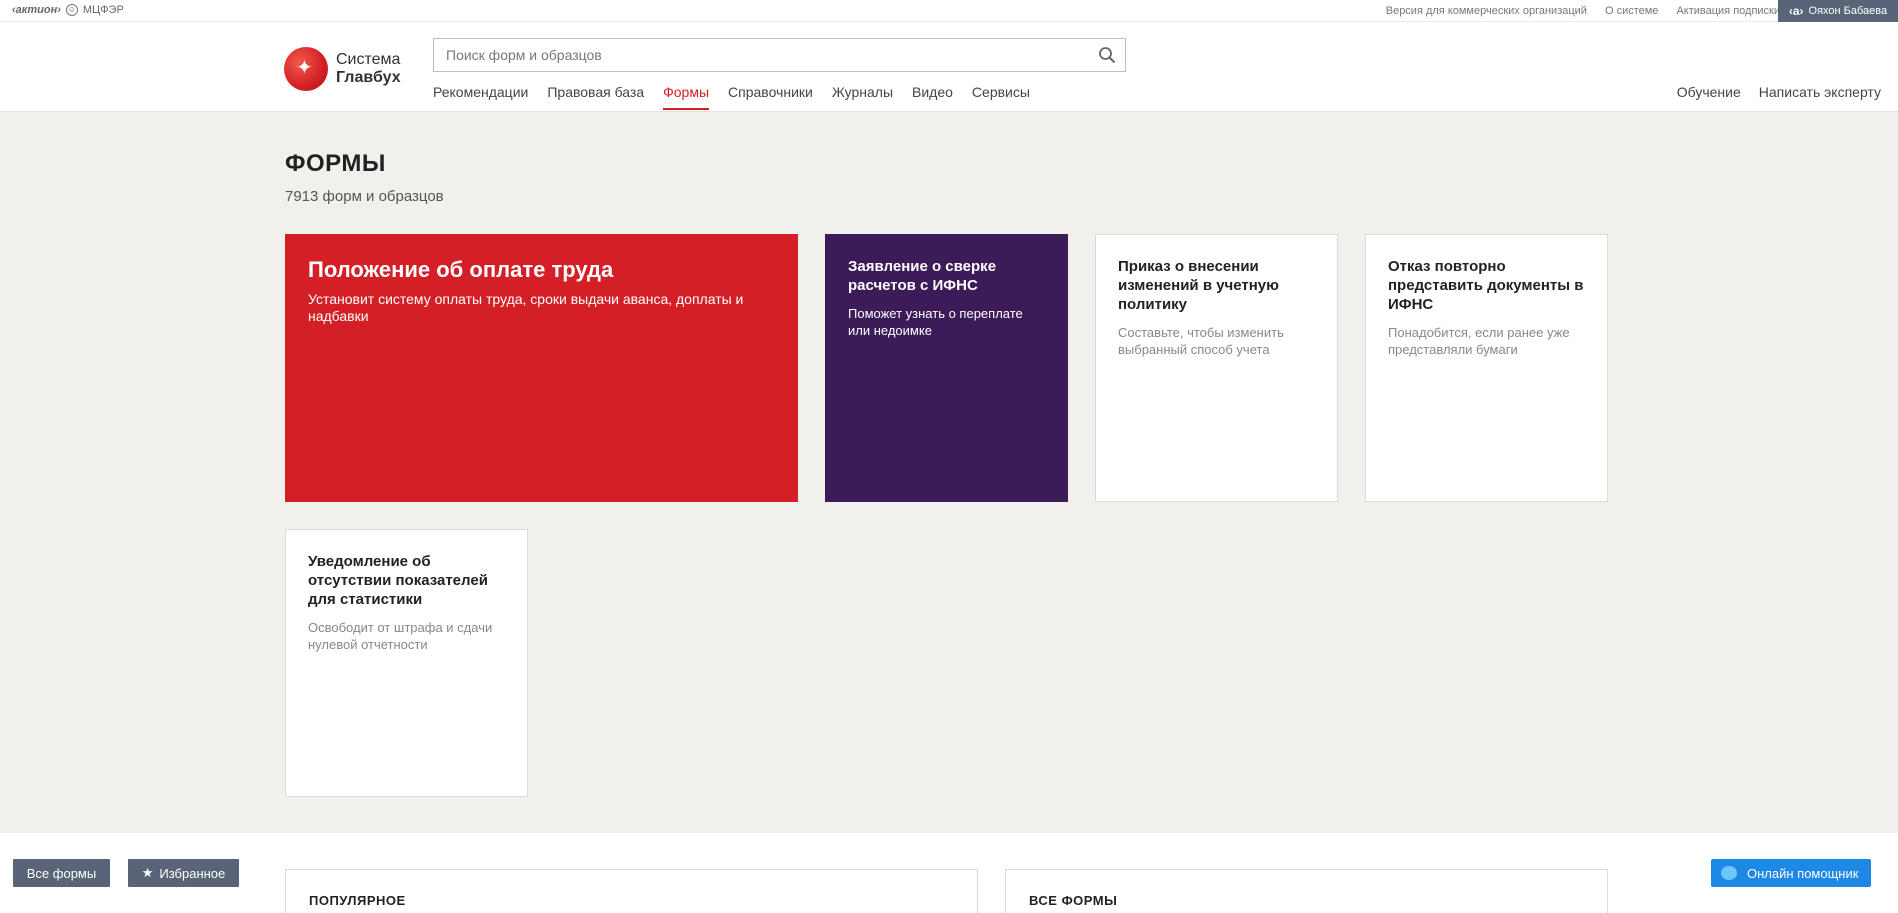 The height and width of the screenshot is (913, 1898). What do you see at coordinates (862, 97) in the screenshot?
I see `nav-journals: Журналы` at bounding box center [862, 97].